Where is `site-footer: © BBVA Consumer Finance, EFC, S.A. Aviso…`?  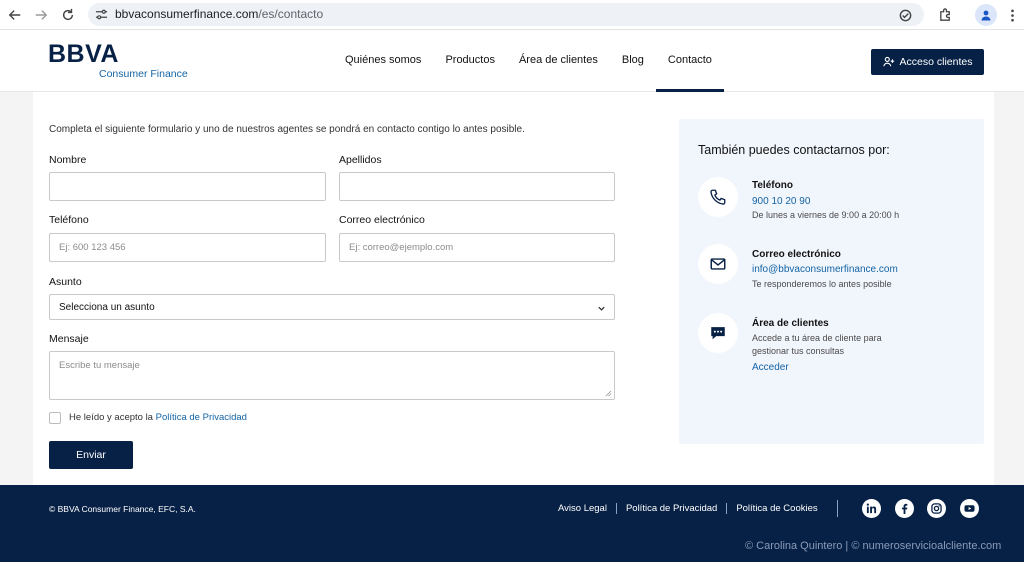
site-footer: © BBVA Consumer Finance, EFC, S.A. Aviso… is located at coordinates (512, 523).